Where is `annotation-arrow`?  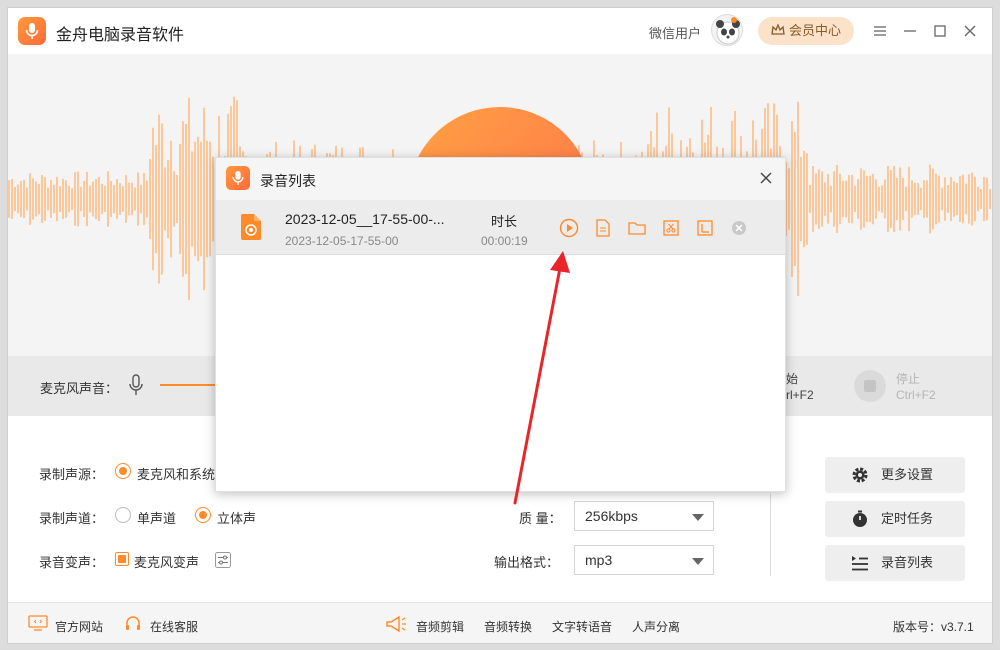
annotation-arrow is located at coordinates (541, 378).